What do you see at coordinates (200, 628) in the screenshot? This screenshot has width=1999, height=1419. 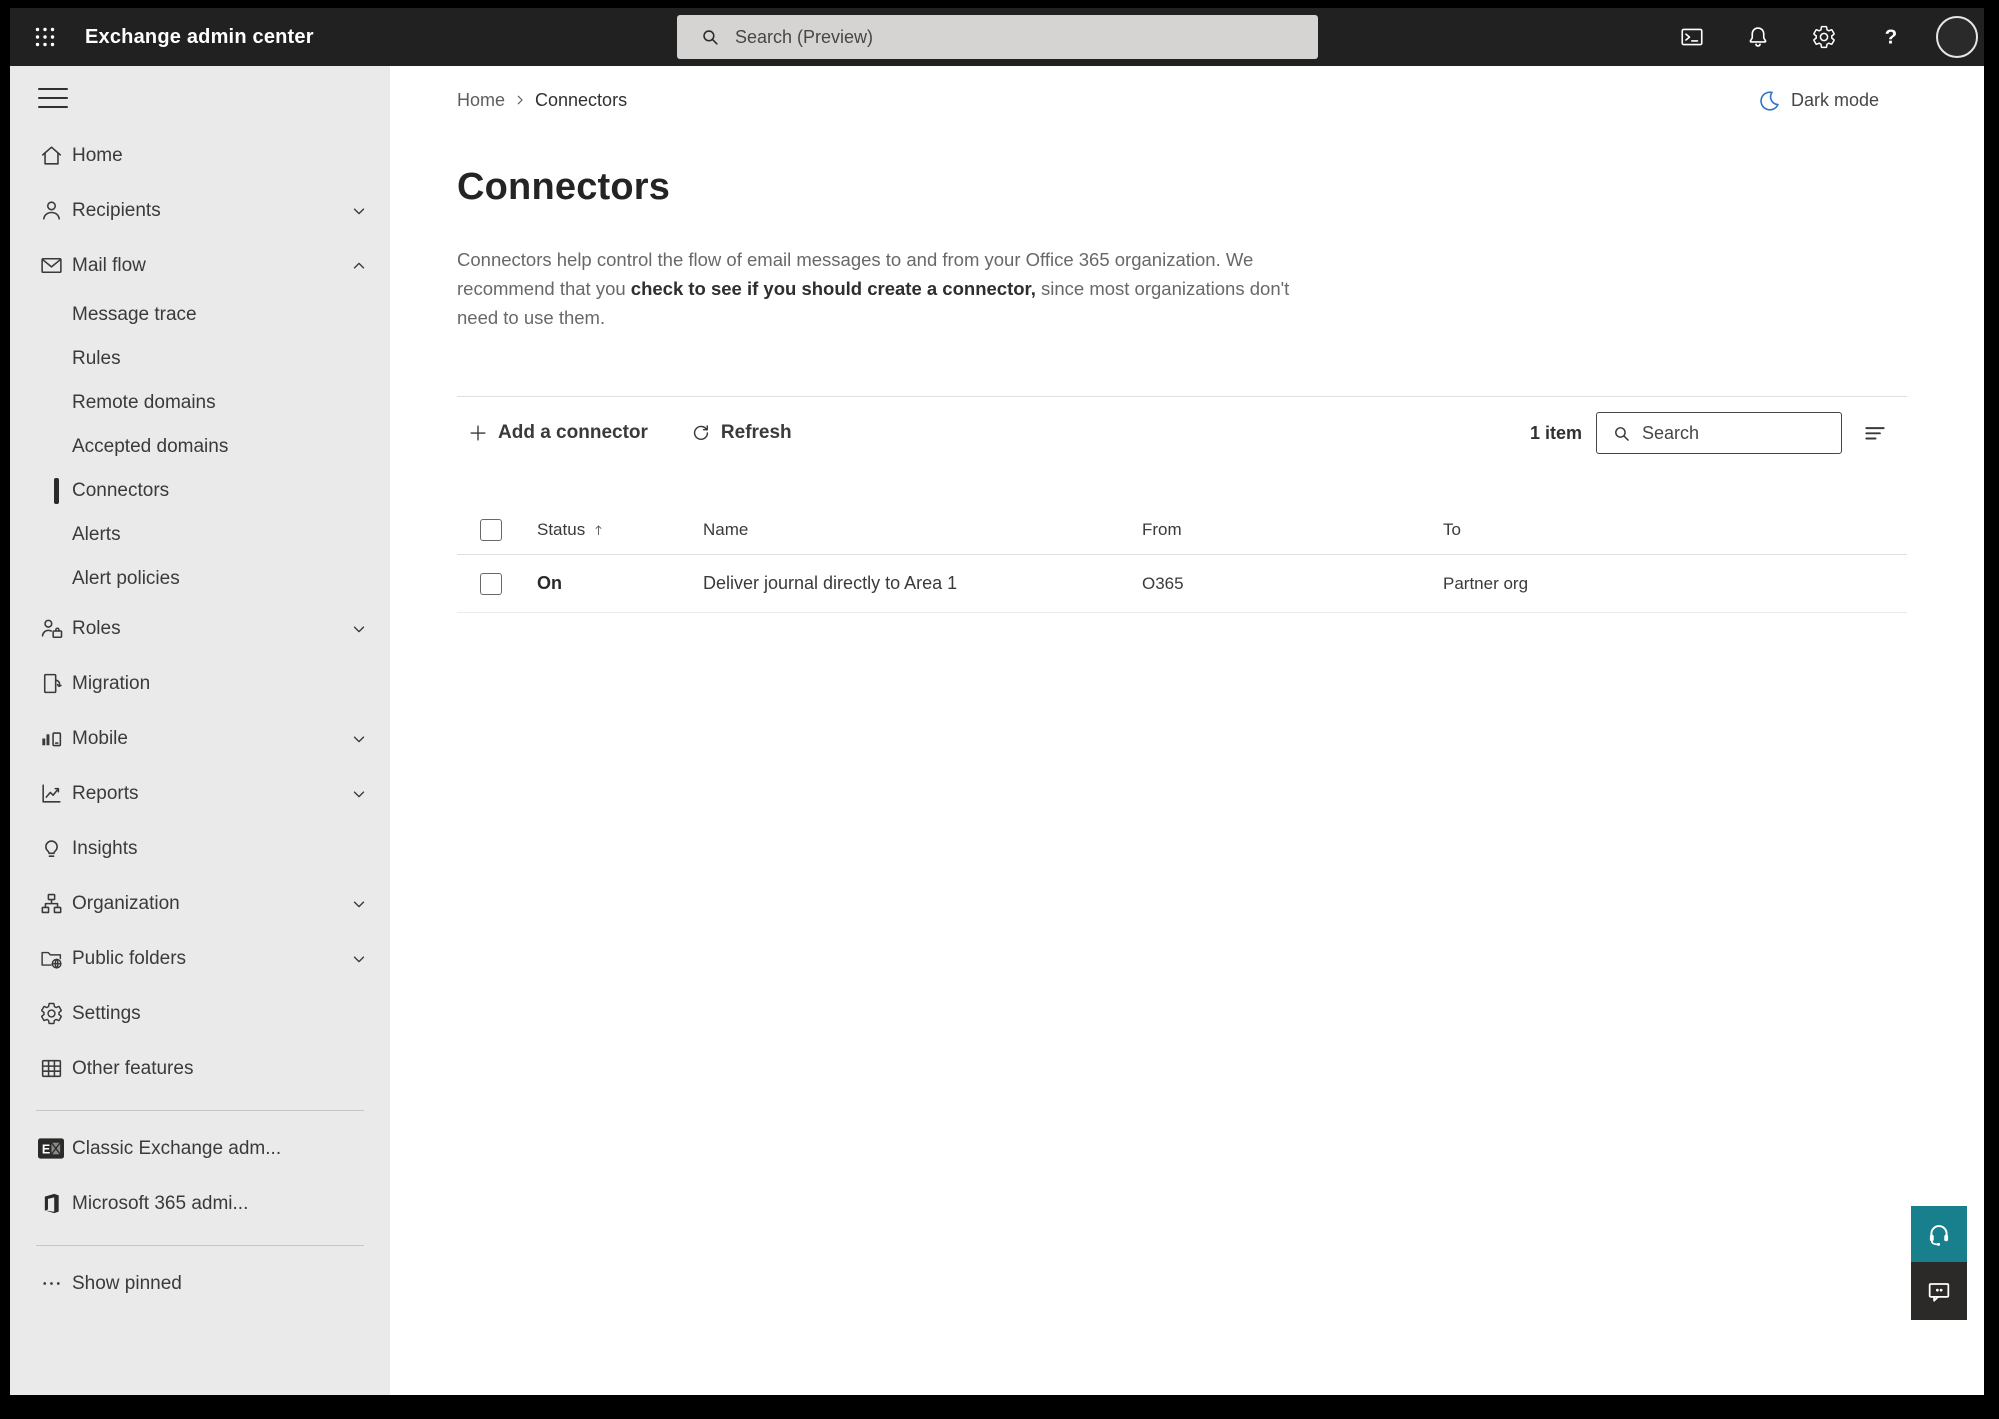 I see `sidebar-item-roles: Roles` at bounding box center [200, 628].